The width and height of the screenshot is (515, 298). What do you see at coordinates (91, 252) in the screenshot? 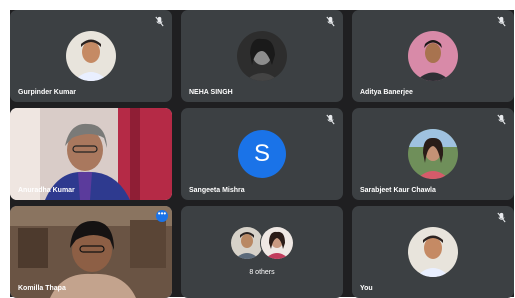
I see `participant-tile-komilla: ••• Komilla Thapa` at bounding box center [91, 252].